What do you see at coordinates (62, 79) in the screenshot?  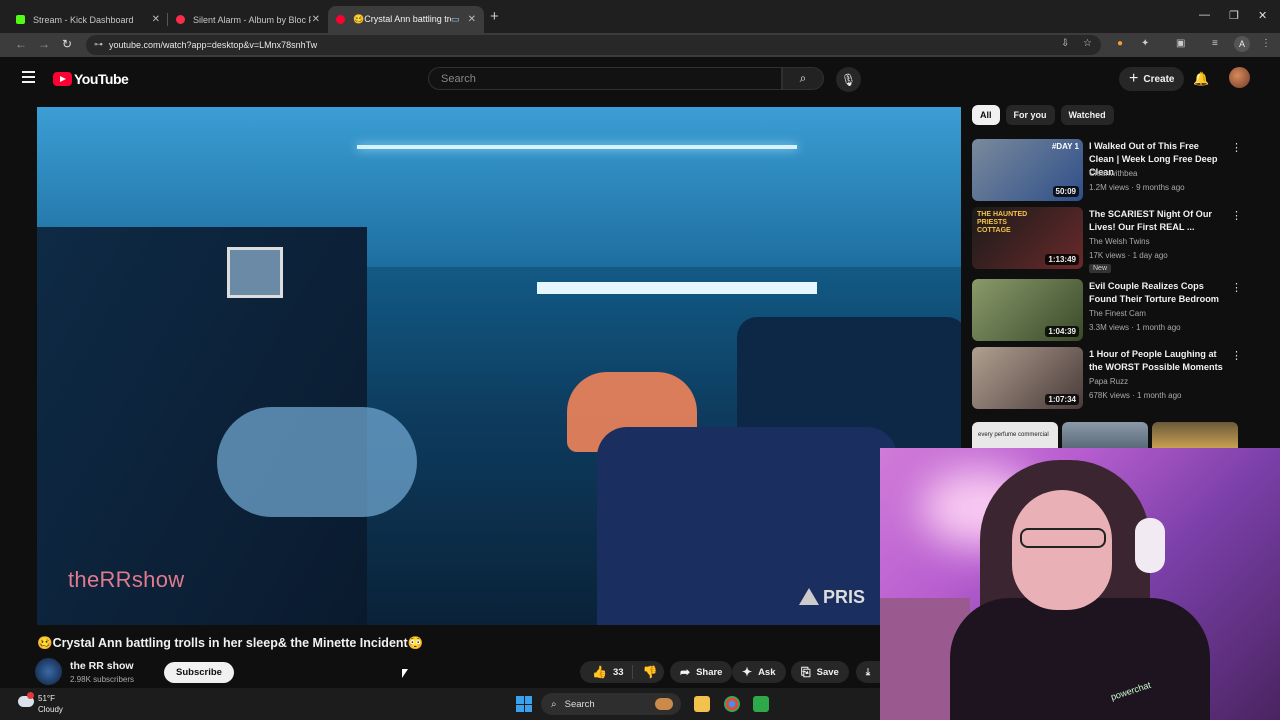 I see `youtube-play-icon` at bounding box center [62, 79].